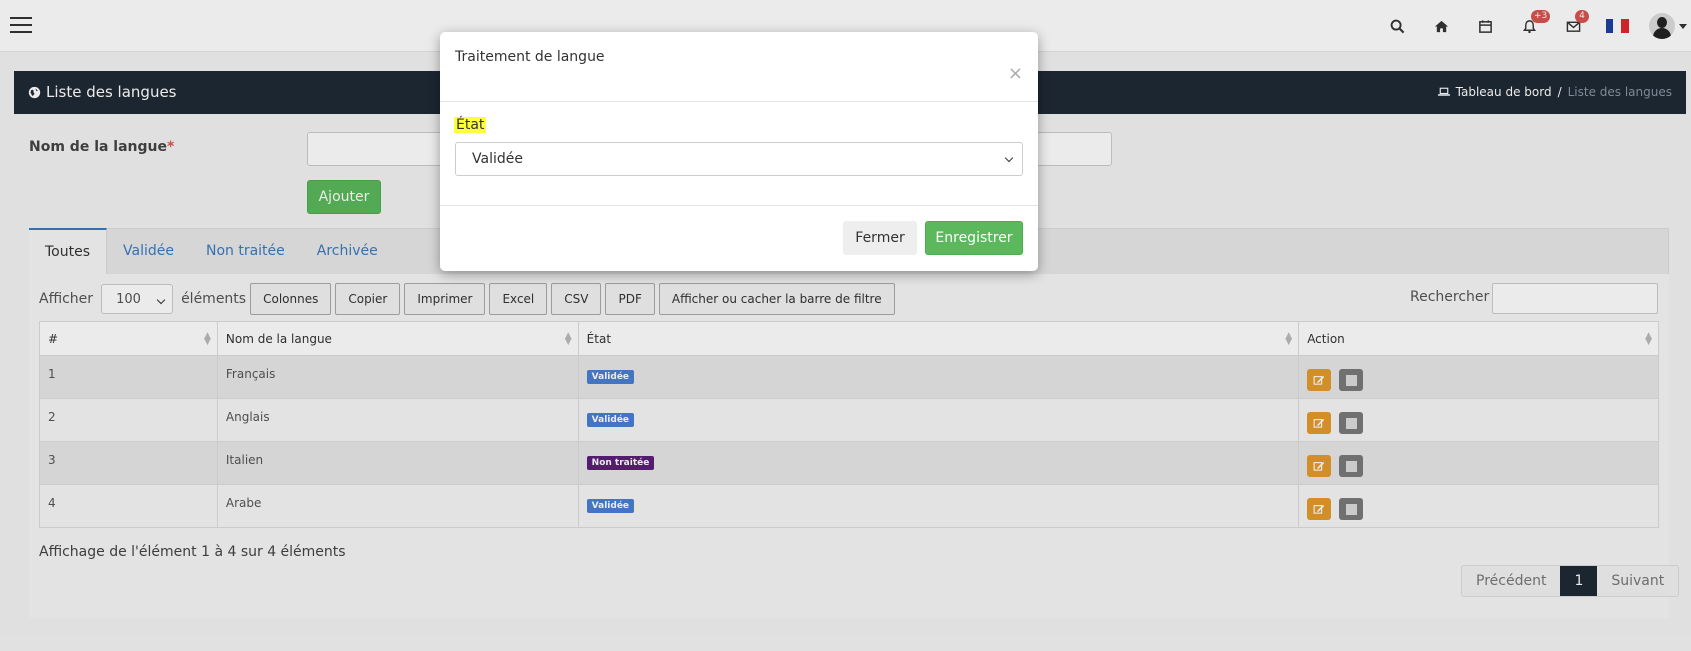 Image resolution: width=1691 pixels, height=651 pixels. What do you see at coordinates (470, 125) in the screenshot?
I see `state-label: État` at bounding box center [470, 125].